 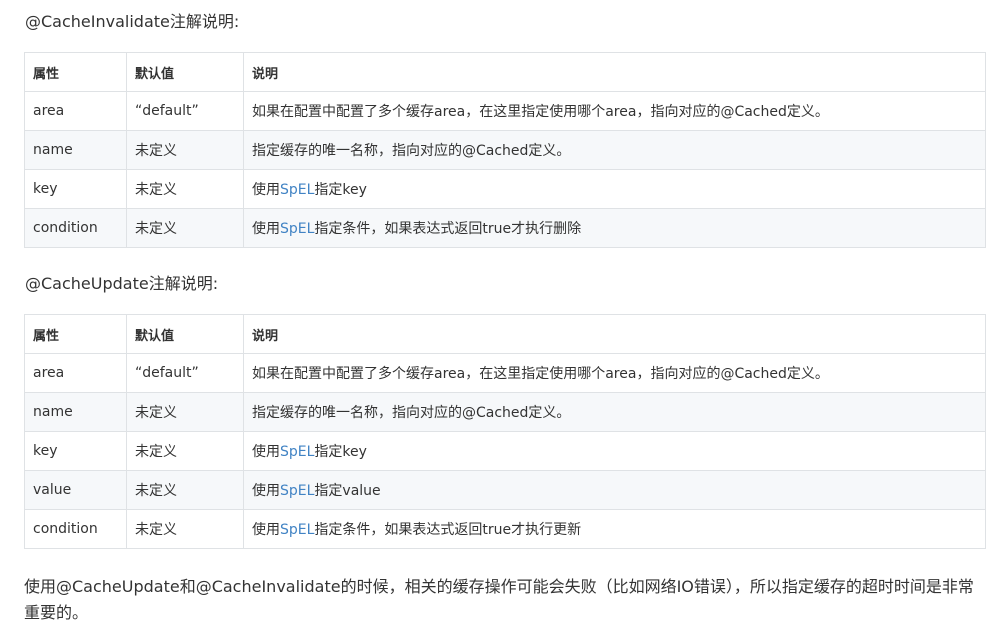 I want to click on cache-invalidate-heading: @CacheInvalidate注解说明:, so click(x=132, y=21).